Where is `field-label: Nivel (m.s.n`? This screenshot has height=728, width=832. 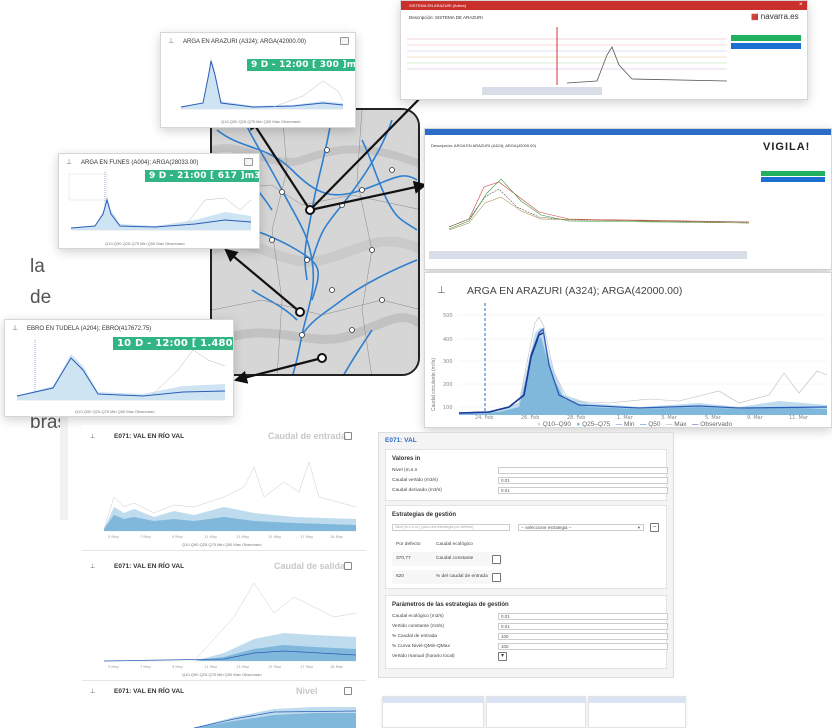
field-label: Nivel (m.s.n is located at coordinates (405, 470).